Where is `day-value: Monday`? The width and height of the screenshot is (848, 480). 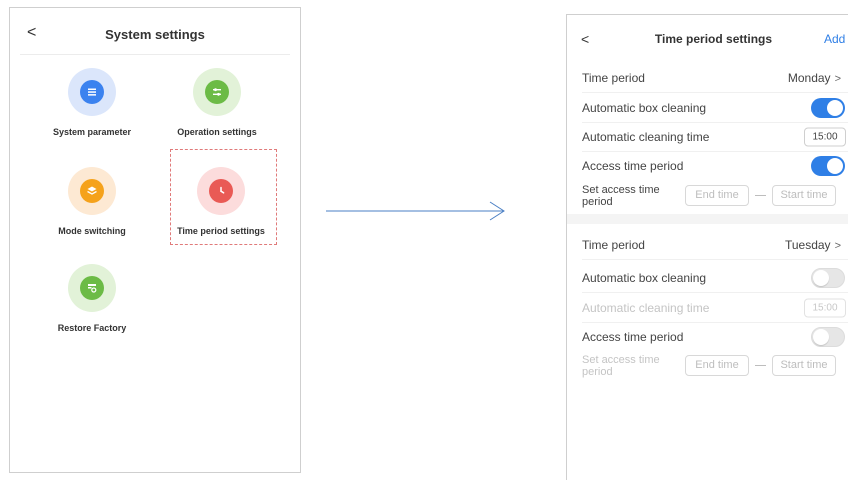 day-value: Monday is located at coordinates (809, 78).